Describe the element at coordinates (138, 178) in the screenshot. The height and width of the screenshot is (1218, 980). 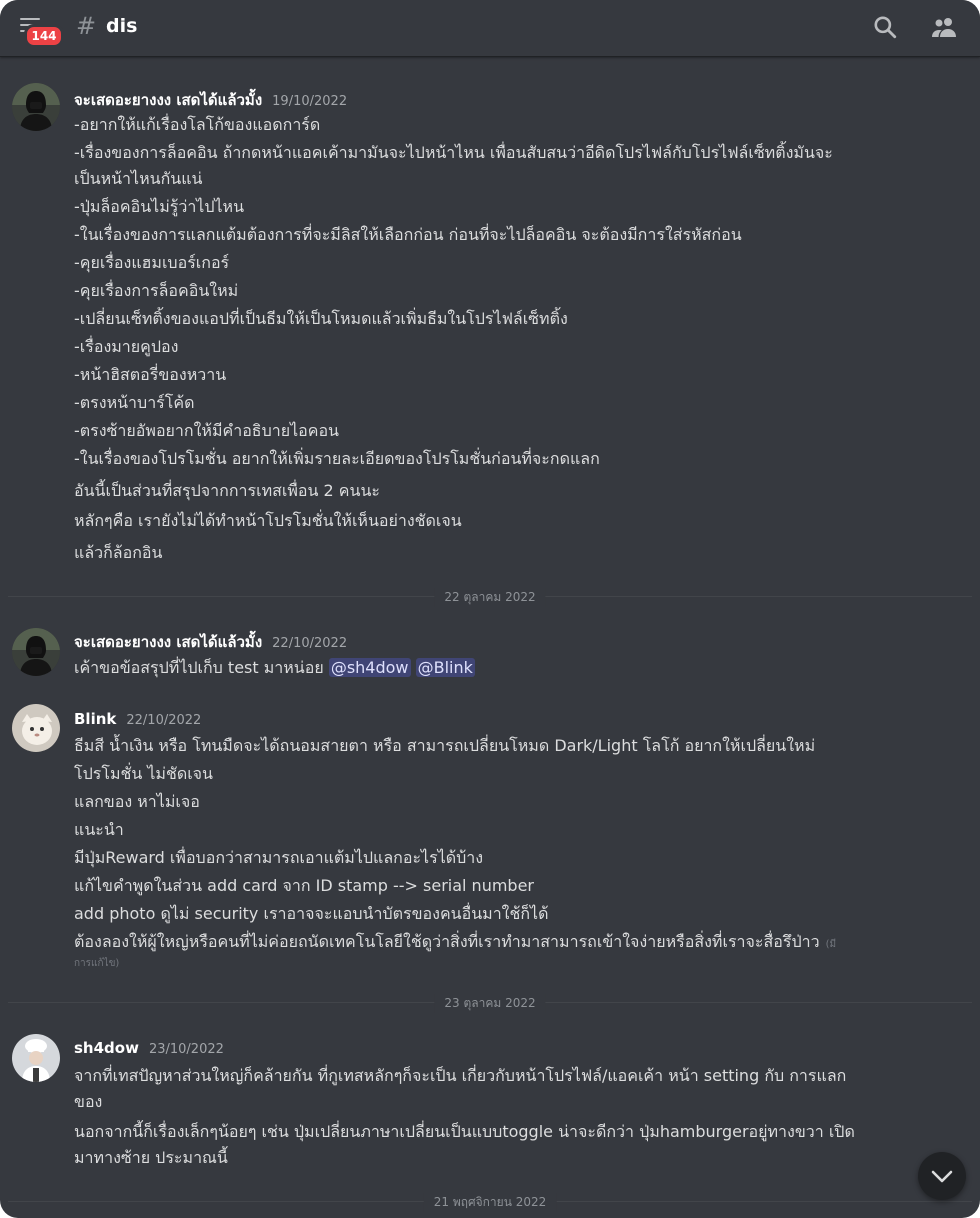
I see `message-line: เป็นหน้าไหนกันแน่` at that location.